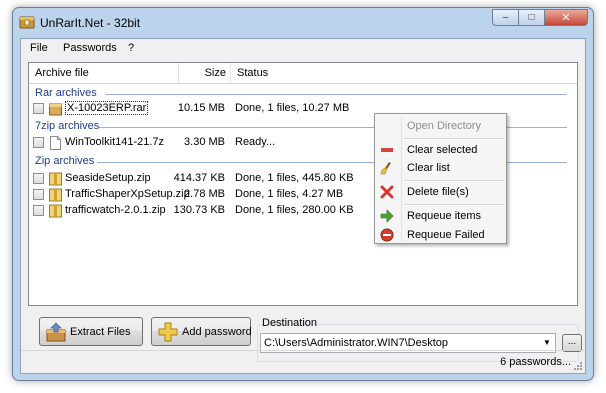 Image resolution: width=606 pixels, height=393 pixels. I want to click on green-arrow-icon, so click(387, 216).